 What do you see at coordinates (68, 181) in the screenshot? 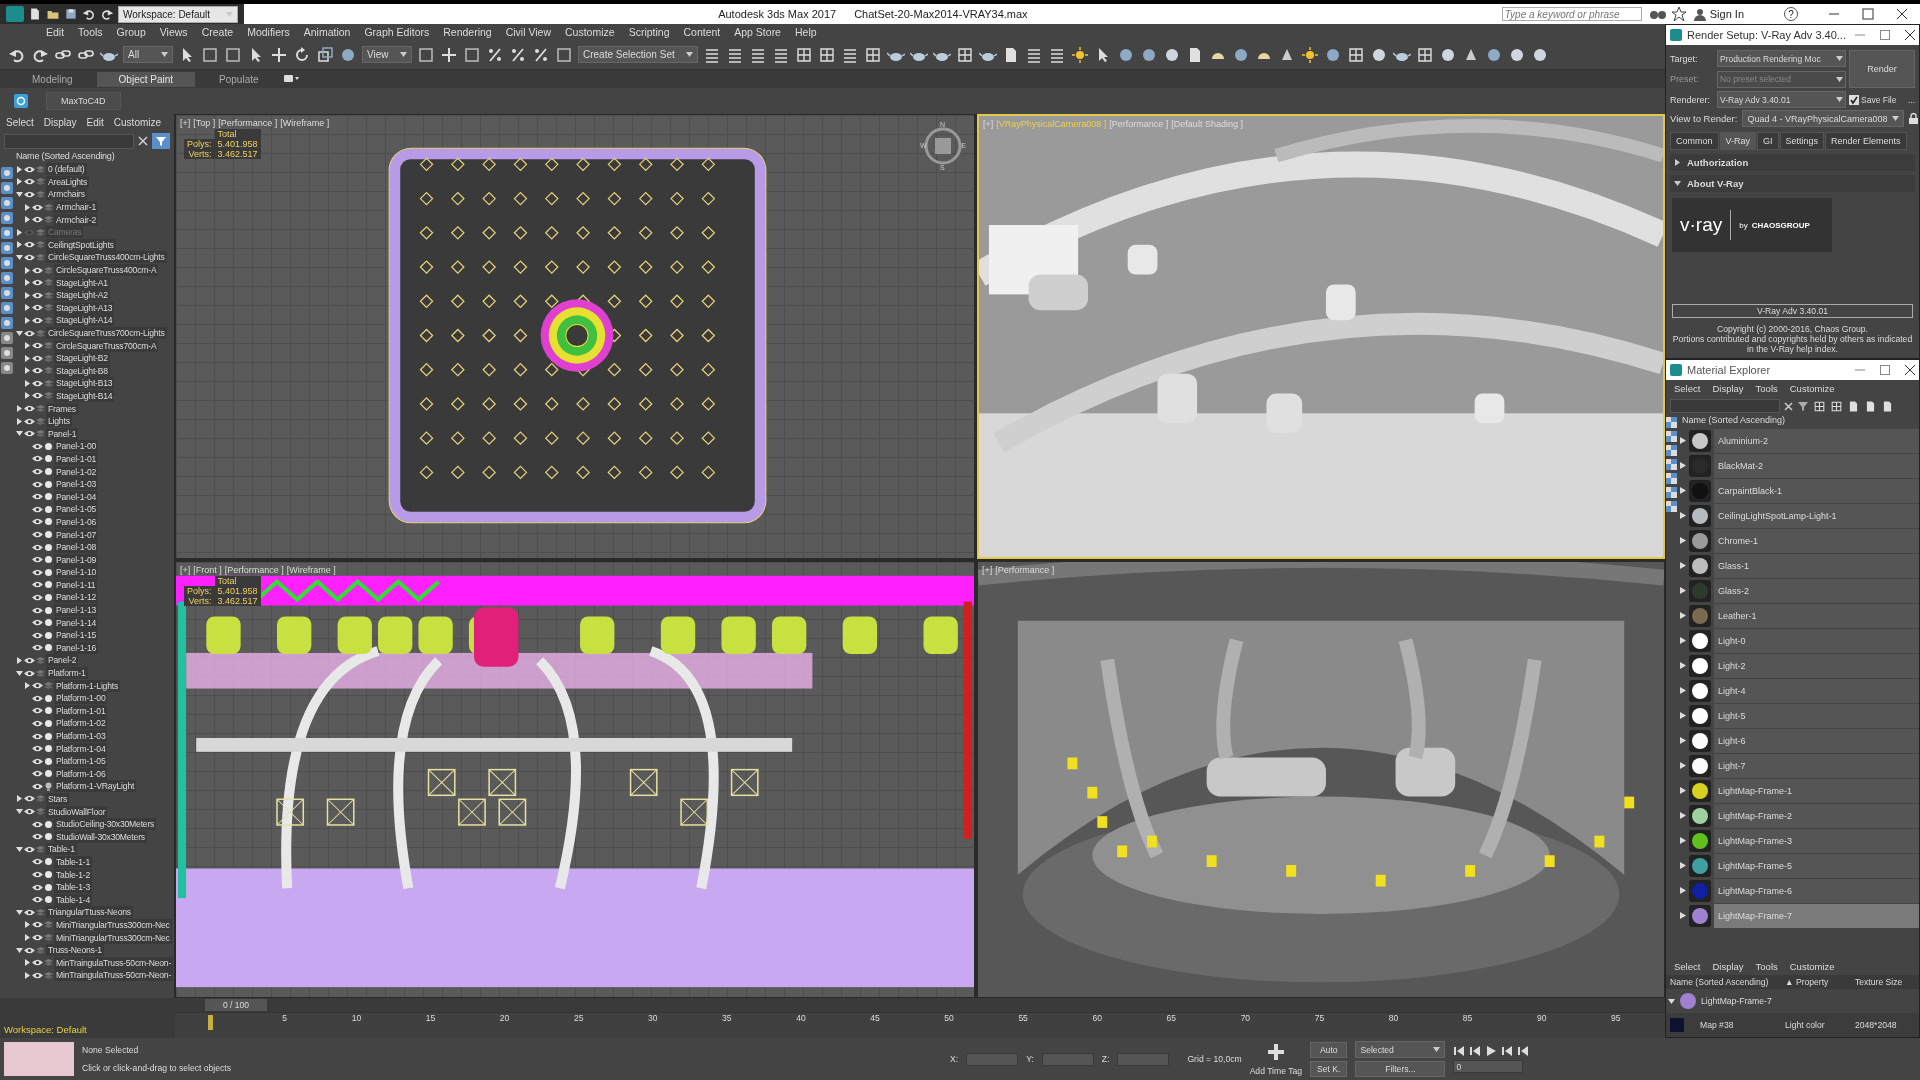
I see `layer-name: AreaLights` at bounding box center [68, 181].